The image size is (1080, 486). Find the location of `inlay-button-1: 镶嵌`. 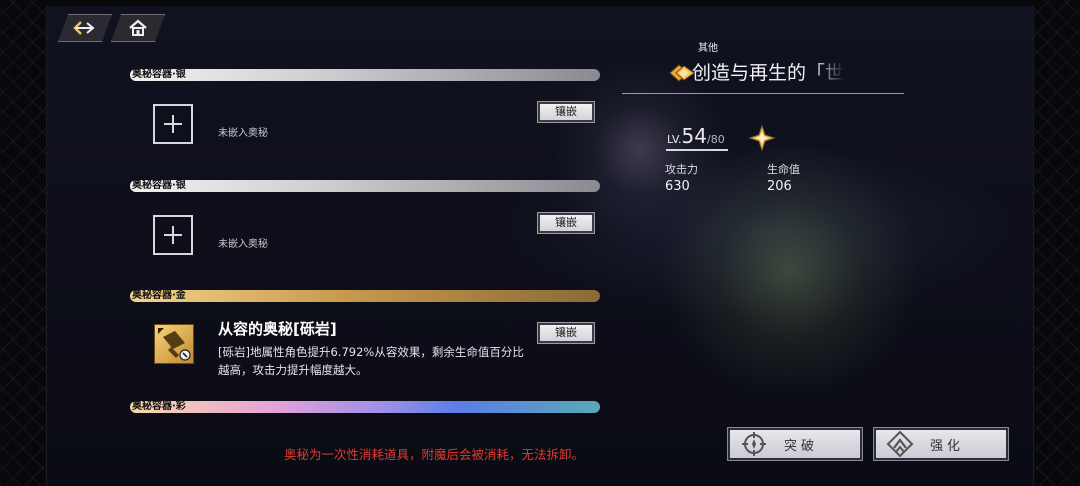

inlay-button-1: 镶嵌 is located at coordinates (566, 112).